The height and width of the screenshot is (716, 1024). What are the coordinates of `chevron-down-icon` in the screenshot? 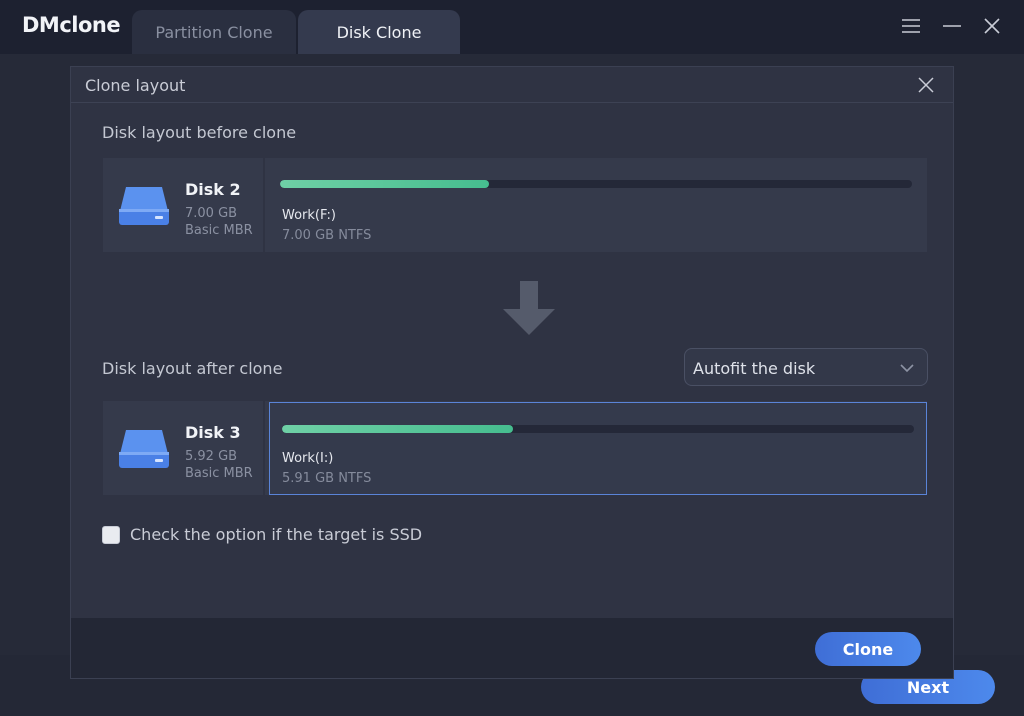 It's located at (907, 369).